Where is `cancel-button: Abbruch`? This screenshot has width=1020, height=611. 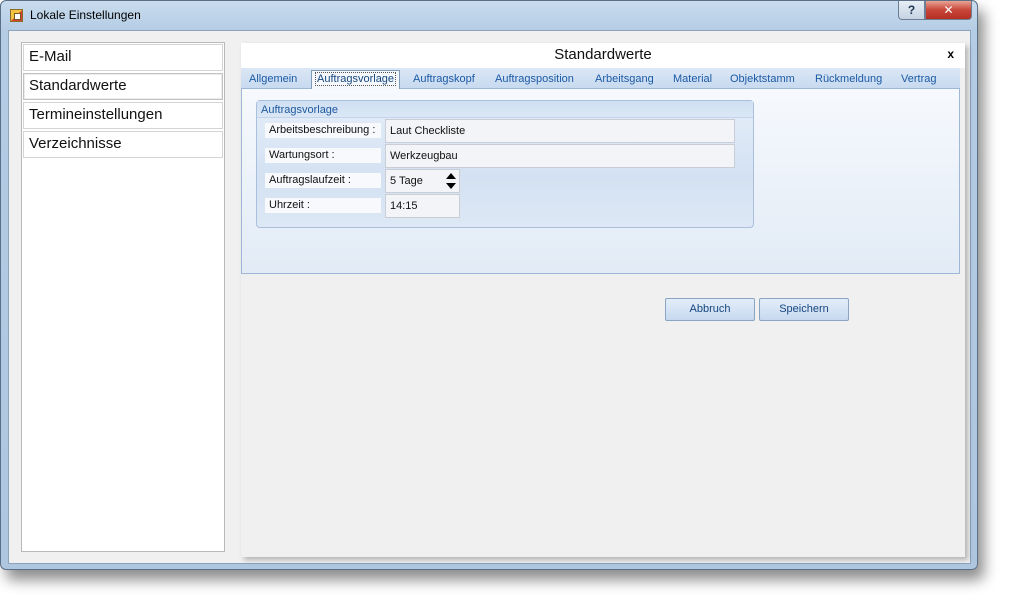
cancel-button: Abbruch is located at coordinates (710, 309).